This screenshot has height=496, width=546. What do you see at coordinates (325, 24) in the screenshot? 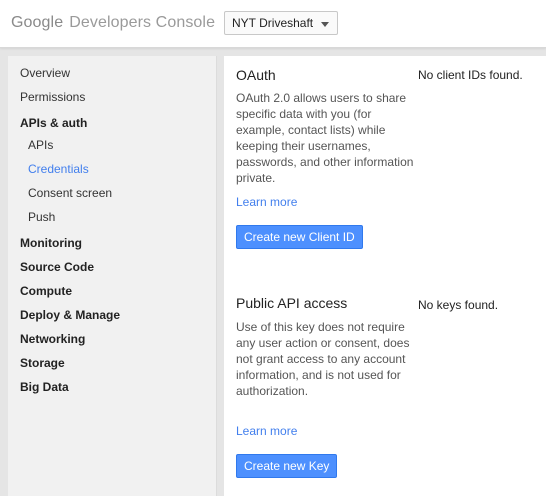
I see `caret-down-icon` at bounding box center [325, 24].